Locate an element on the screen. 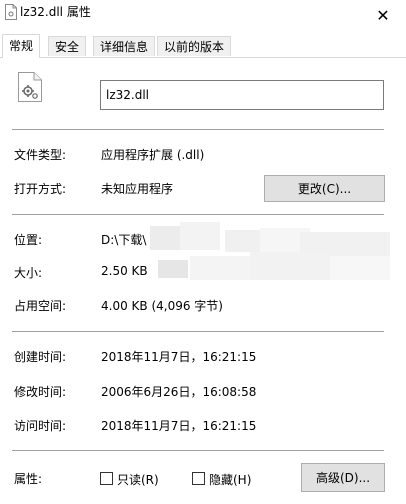  close-icon: ✕ is located at coordinates (383, 15).